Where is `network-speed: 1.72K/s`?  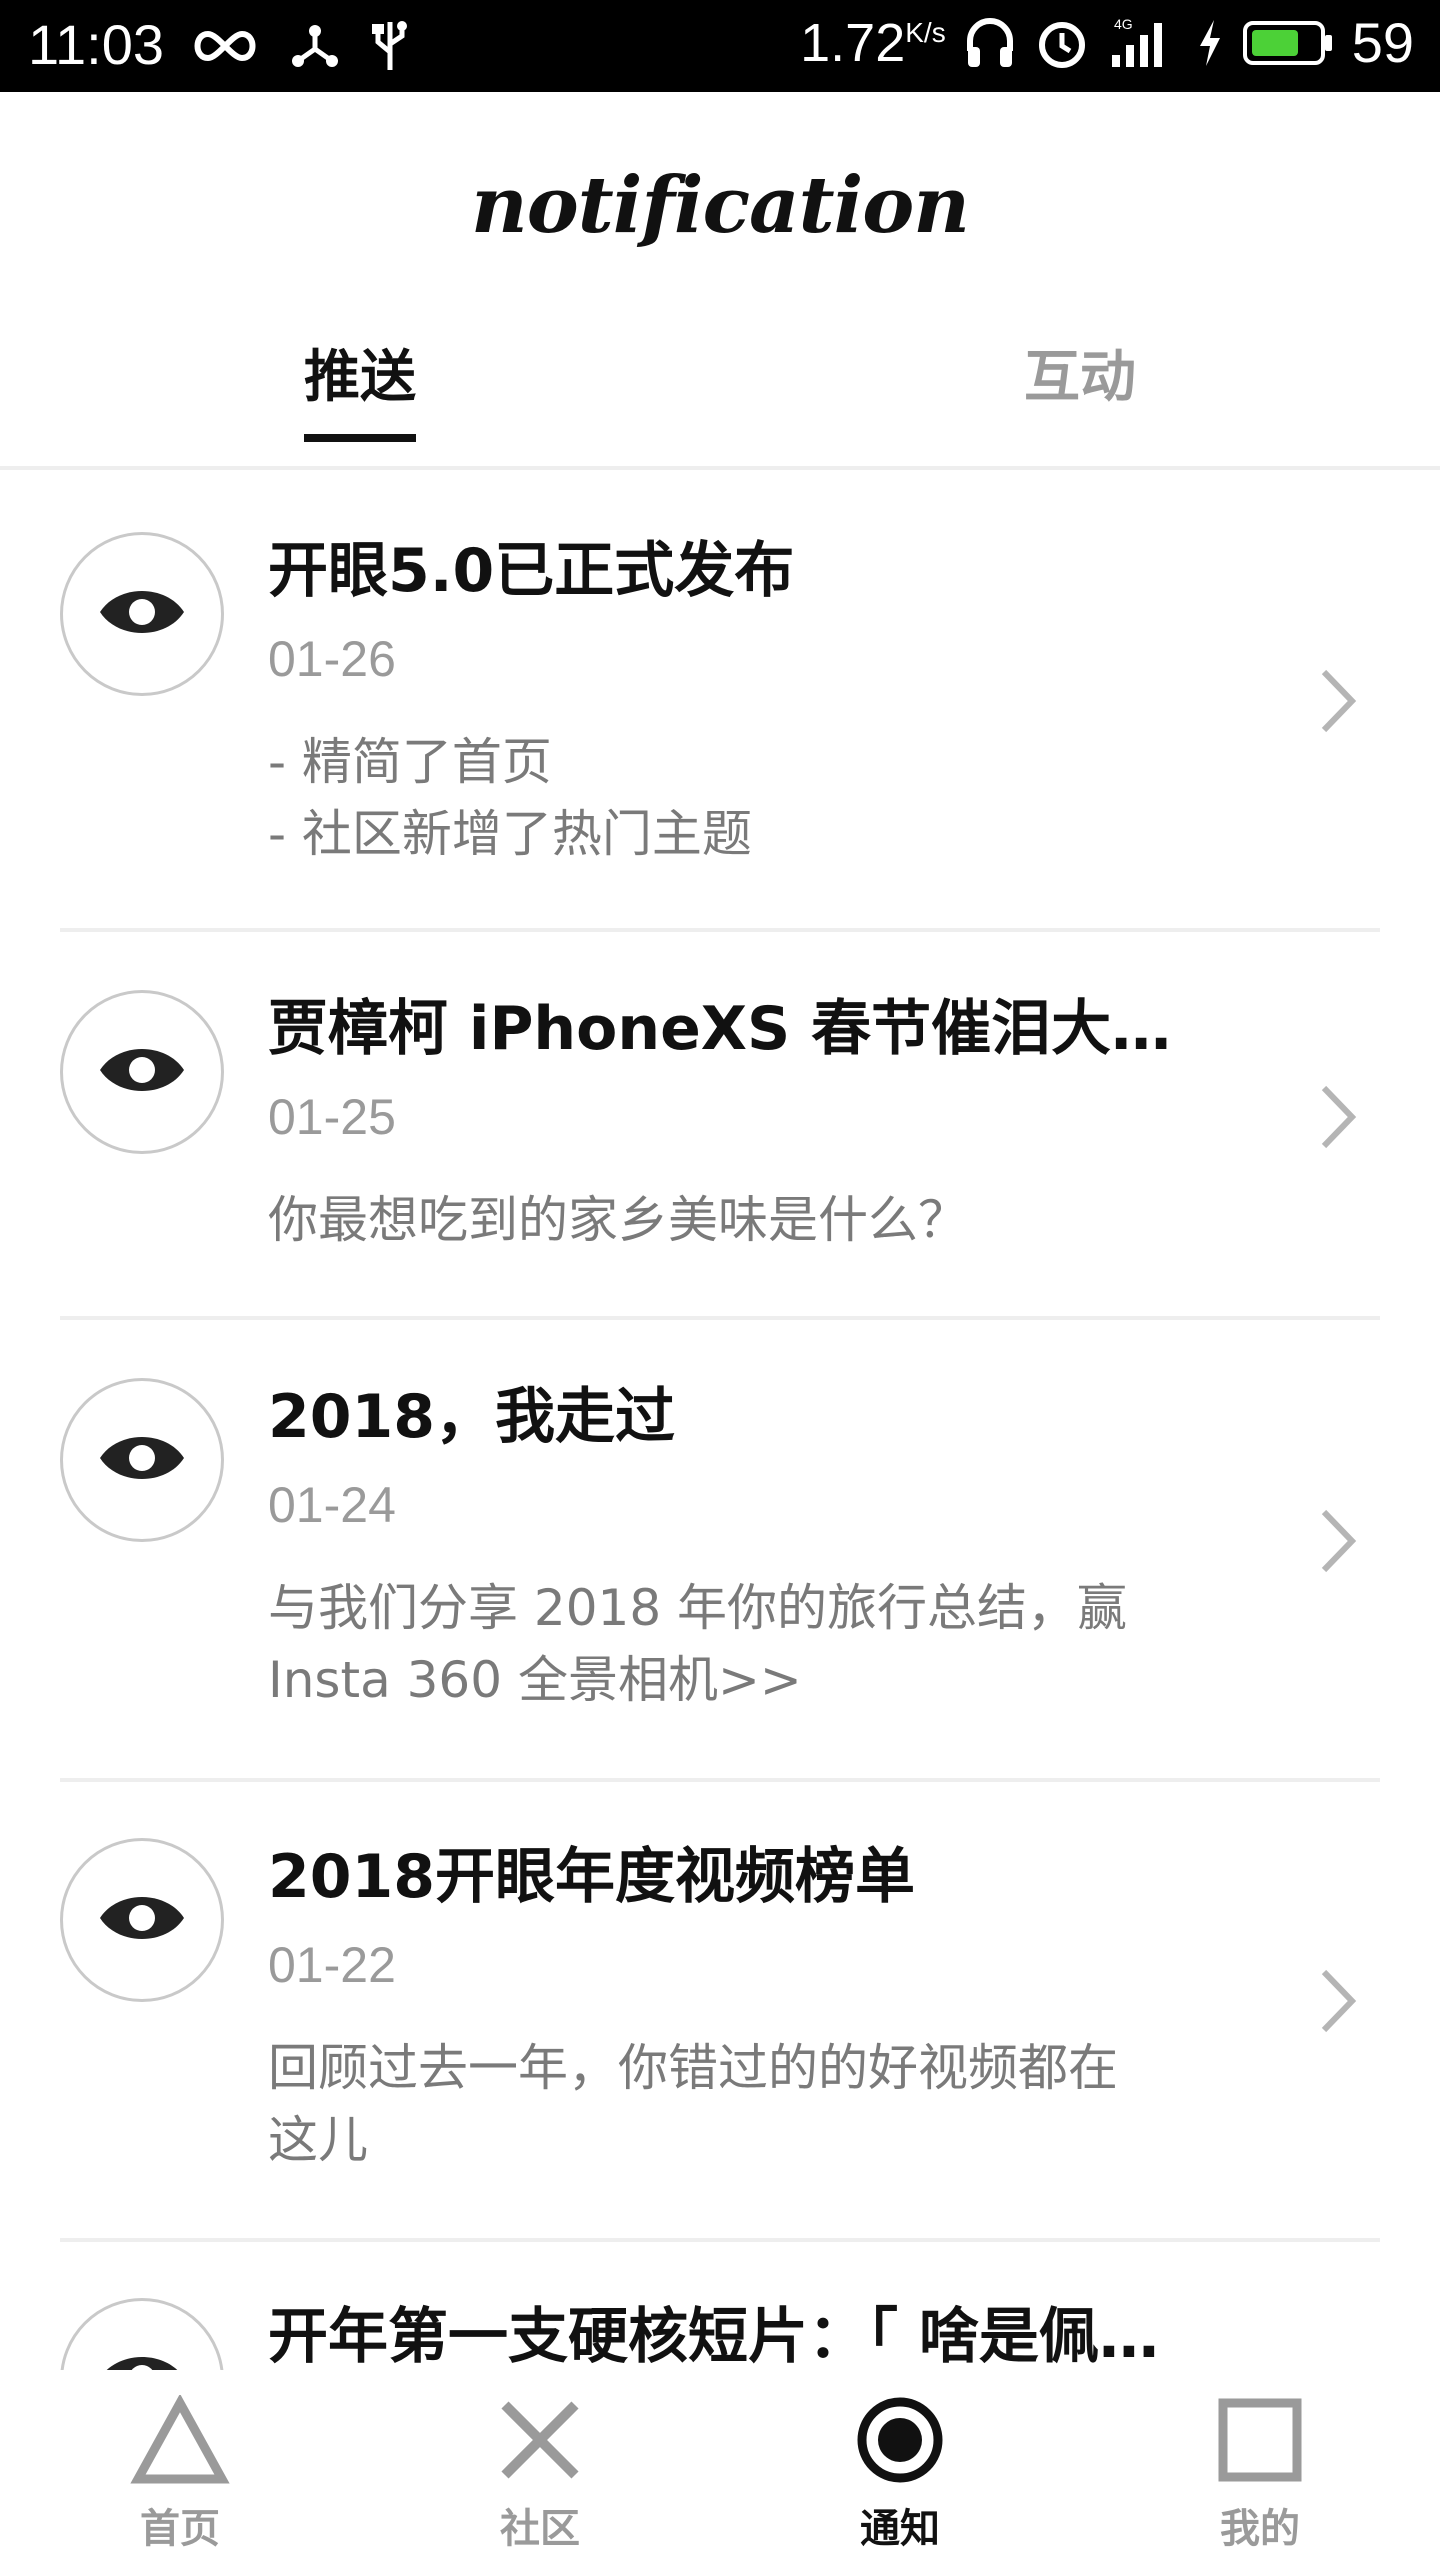
network-speed: 1.72K/s is located at coordinates (873, 42).